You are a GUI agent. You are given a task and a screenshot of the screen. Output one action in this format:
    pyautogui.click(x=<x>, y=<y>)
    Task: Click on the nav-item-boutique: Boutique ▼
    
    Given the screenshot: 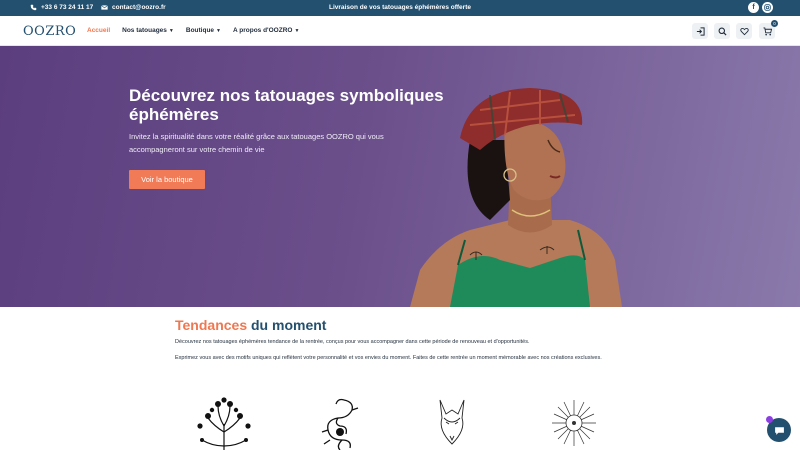 What is the action you would take?
    pyautogui.click(x=203, y=30)
    